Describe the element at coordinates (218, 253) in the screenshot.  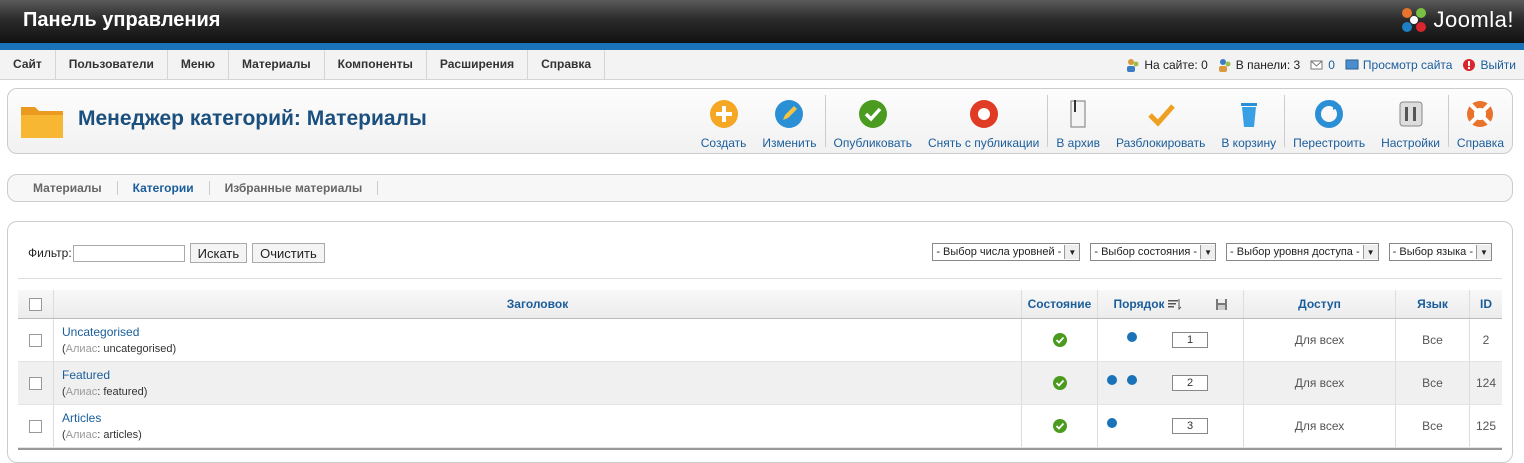
I see `search-button: Искать` at that location.